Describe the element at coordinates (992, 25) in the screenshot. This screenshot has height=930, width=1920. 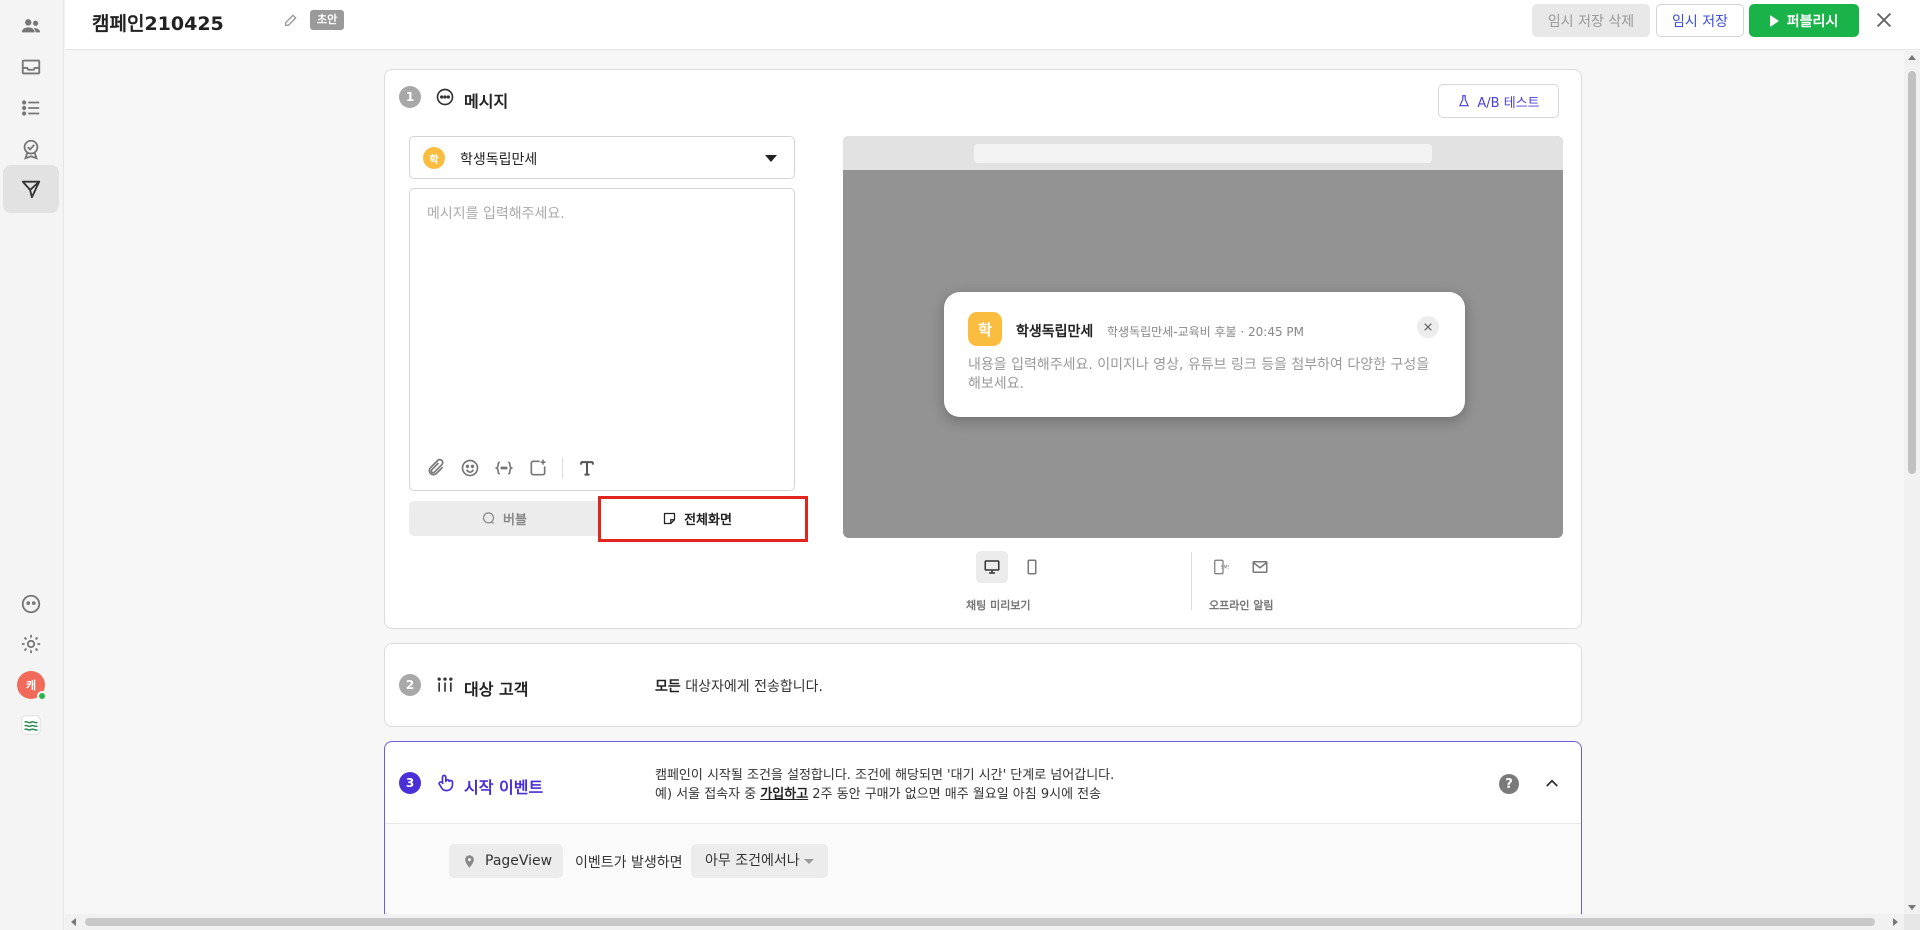
I see `top-bar: 캠페인210425 초안 임시 저장 삭제 임시 저장 퍼블리시` at that location.